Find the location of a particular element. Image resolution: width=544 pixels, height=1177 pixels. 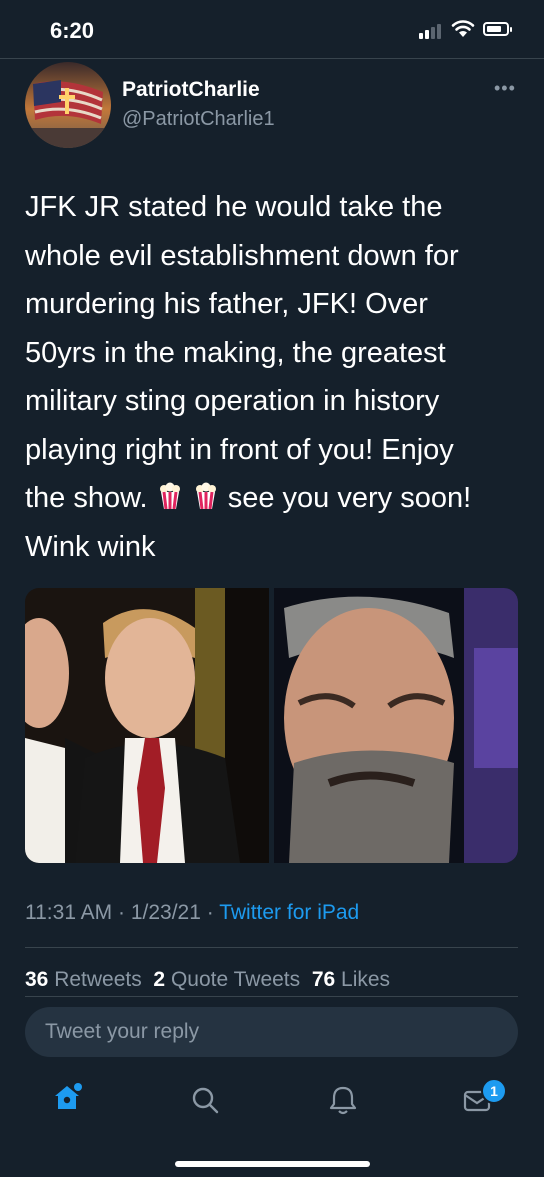

reply-input: Tweet your reply is located at coordinates (271, 1032).